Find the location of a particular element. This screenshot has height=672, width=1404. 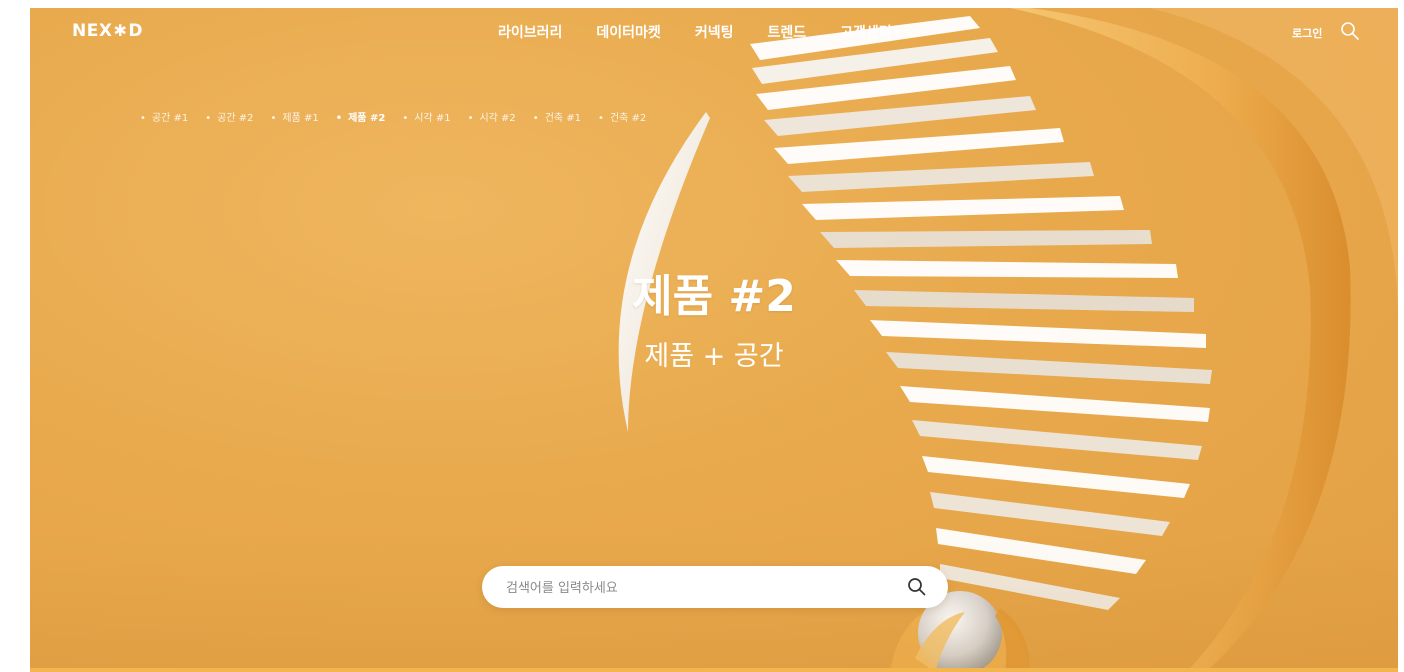

tab-product-2: • 제품 #2 is located at coordinates (361, 116).